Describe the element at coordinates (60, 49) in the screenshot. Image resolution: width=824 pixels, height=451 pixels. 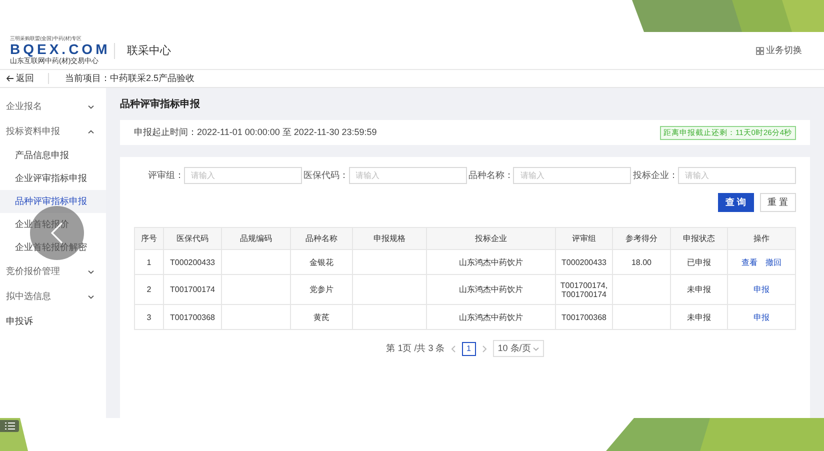
I see `logo-brand: BQEX.COM` at that location.